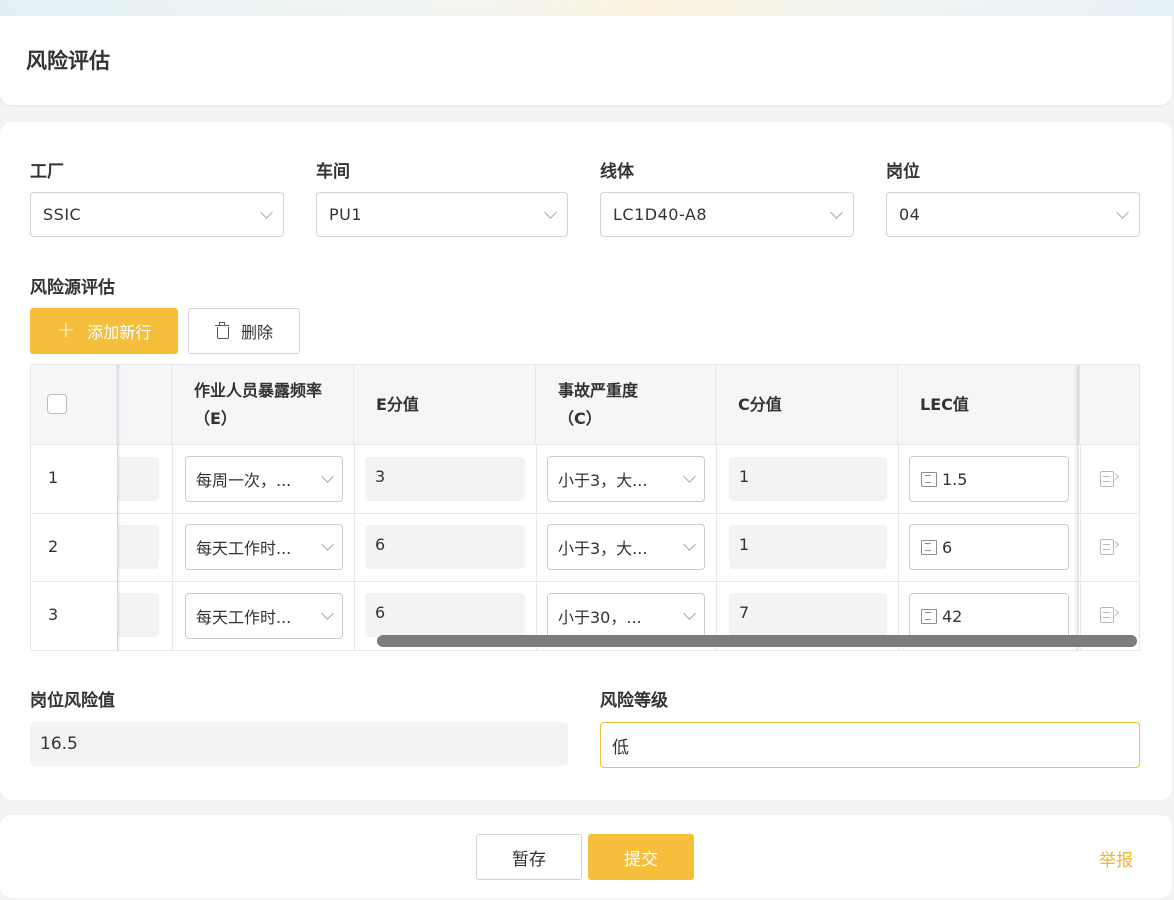 Image resolution: width=1174 pixels, height=900 pixels. What do you see at coordinates (587, 8) in the screenshot?
I see `top-gradient-strip` at bounding box center [587, 8].